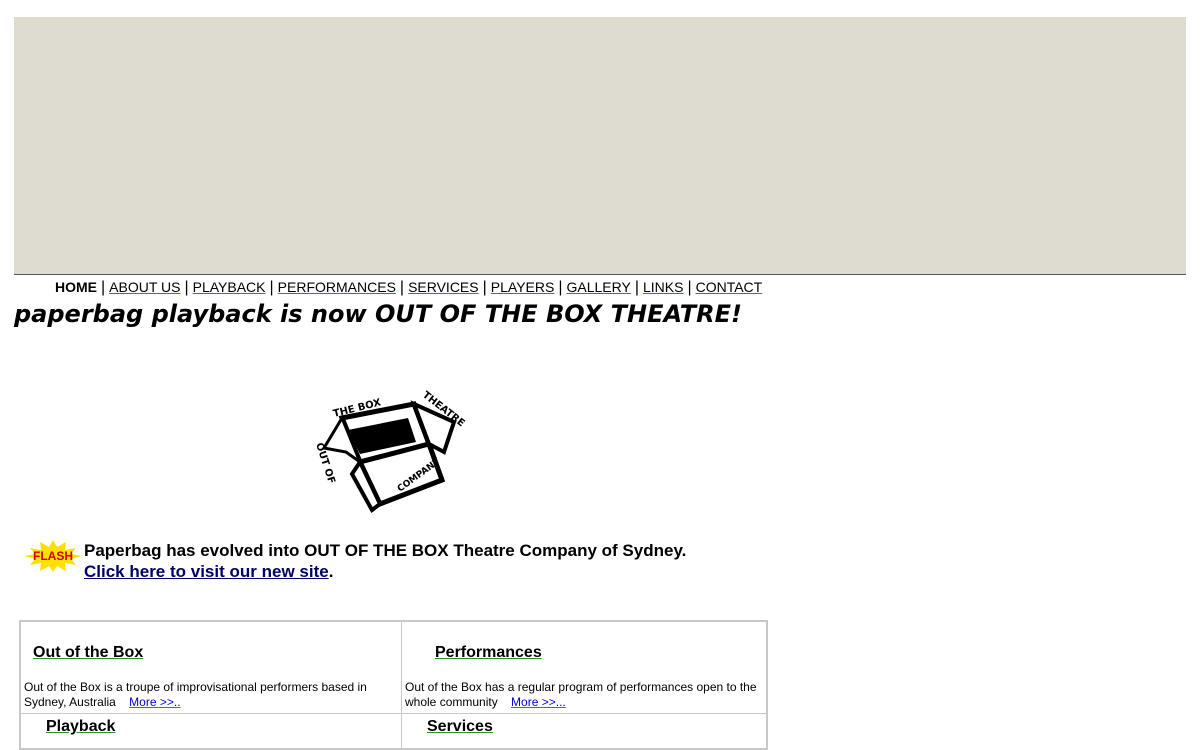 The image size is (1200, 750). Describe the element at coordinates (331, 571) in the screenshot. I see `flash-link-suffix: .` at that location.